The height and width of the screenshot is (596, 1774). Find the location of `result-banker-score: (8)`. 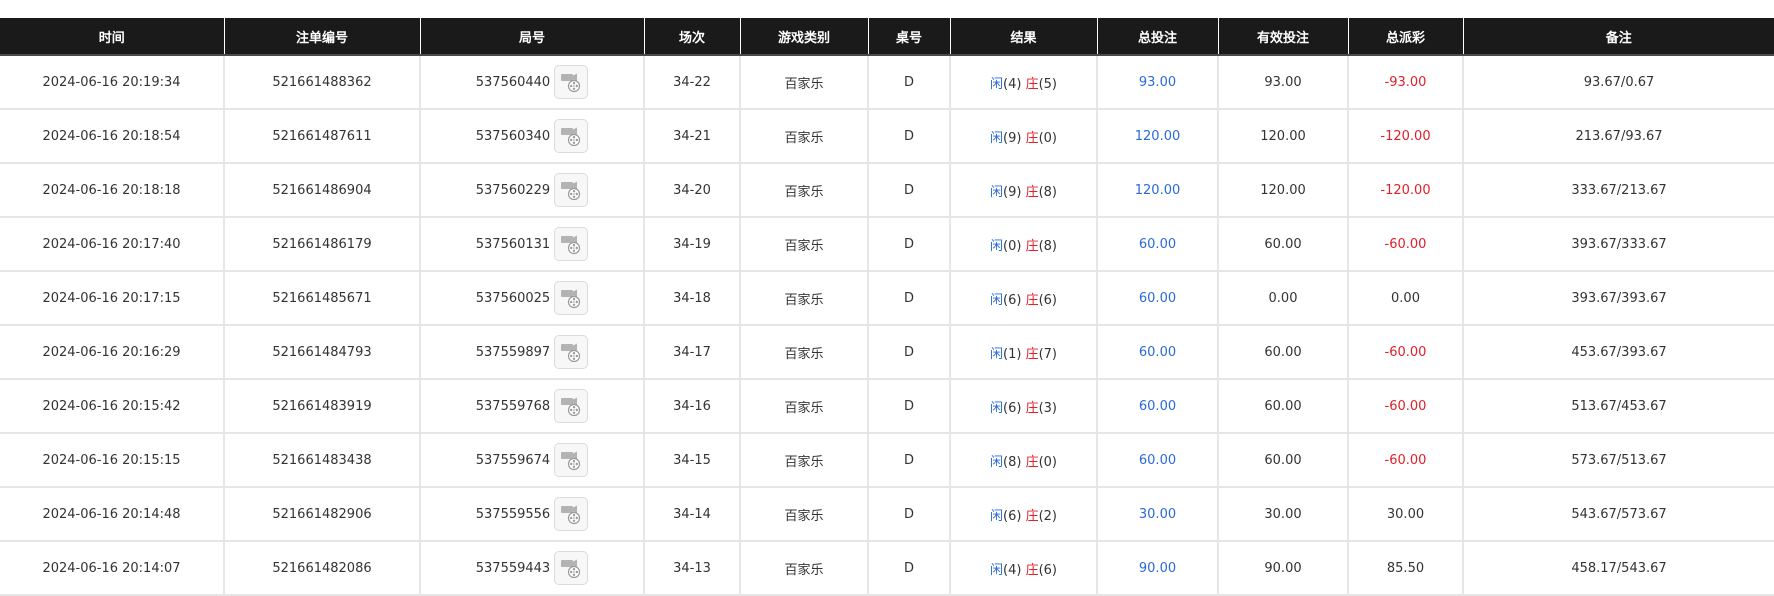

result-banker-score: (8) is located at coordinates (1047, 192).